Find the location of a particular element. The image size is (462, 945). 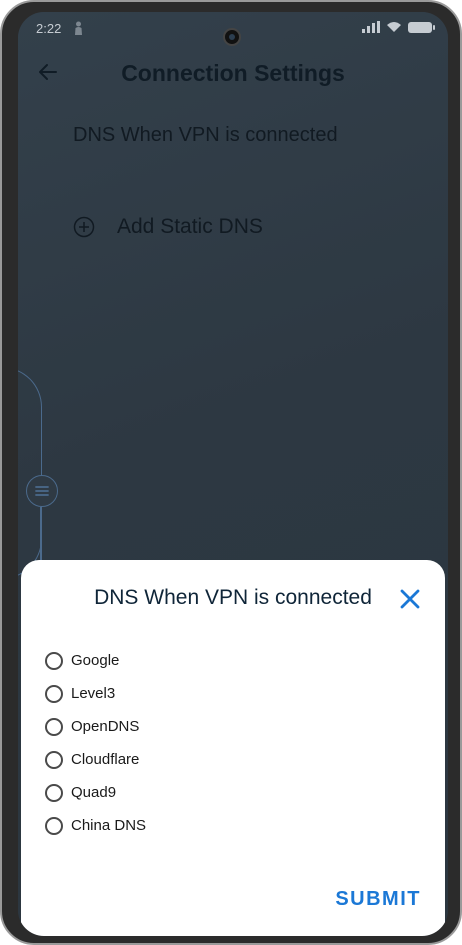

dns-option-cloudflare: Cloudflare is located at coordinates (95, 759).